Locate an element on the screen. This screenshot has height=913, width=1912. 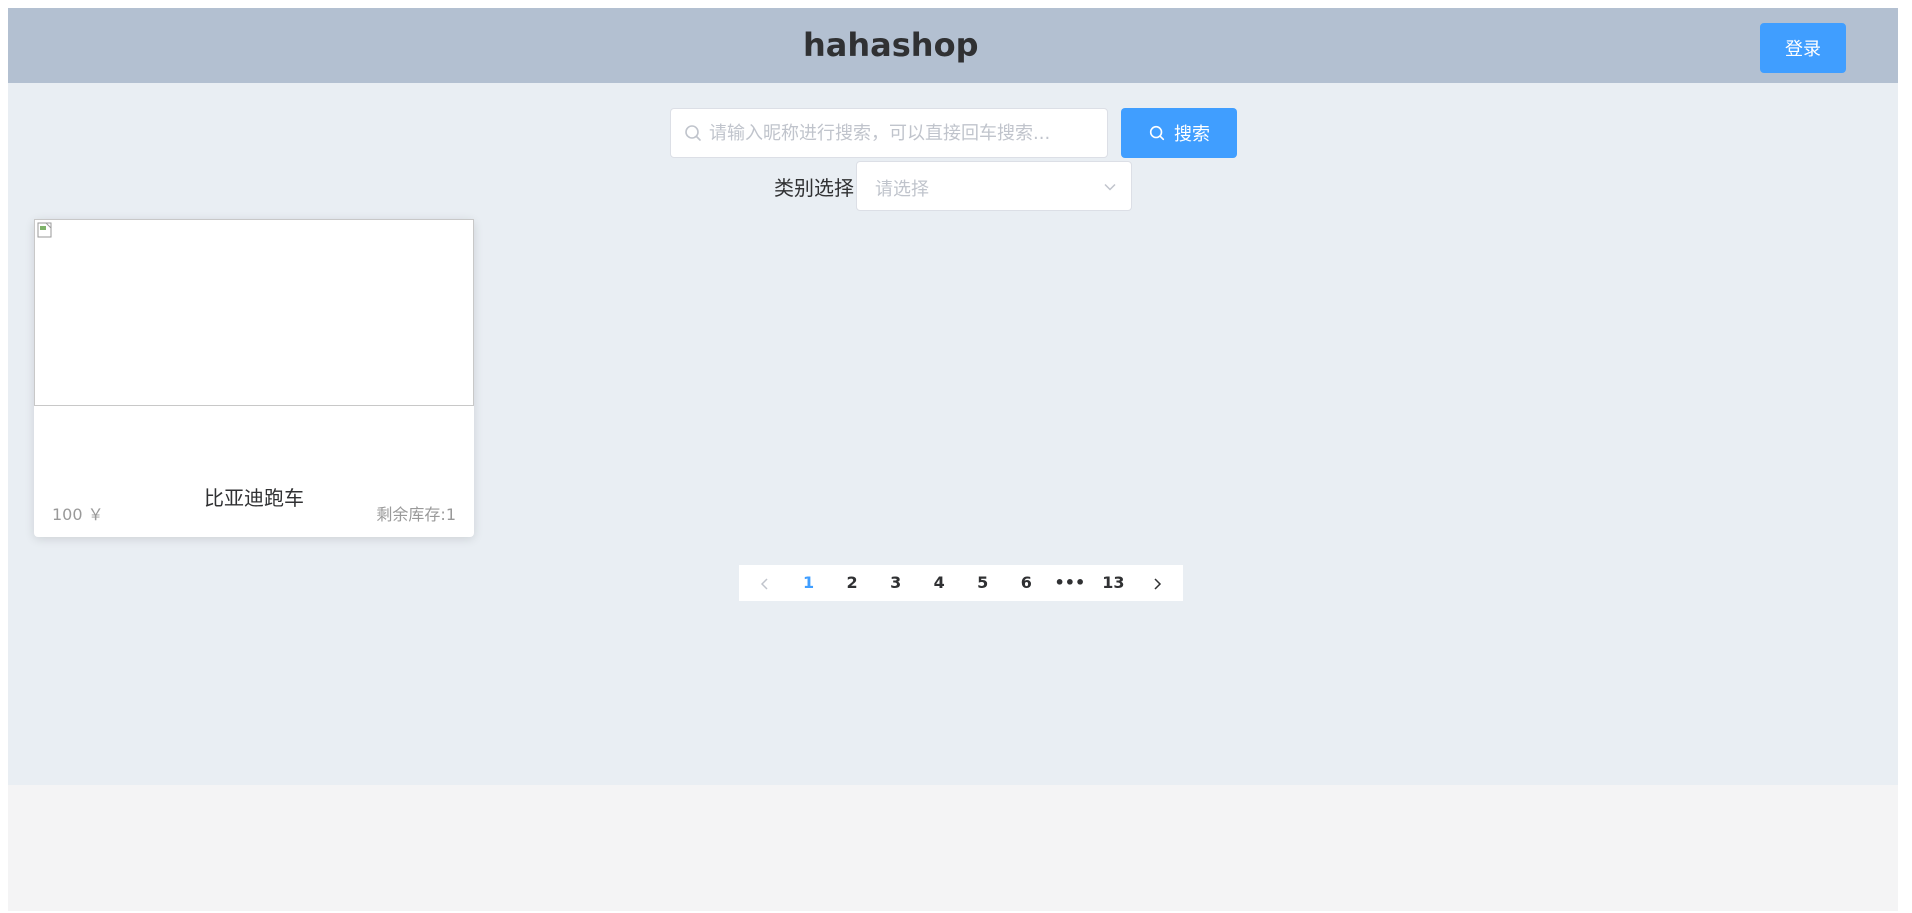
more-pages-button: ••• is located at coordinates (1070, 583).